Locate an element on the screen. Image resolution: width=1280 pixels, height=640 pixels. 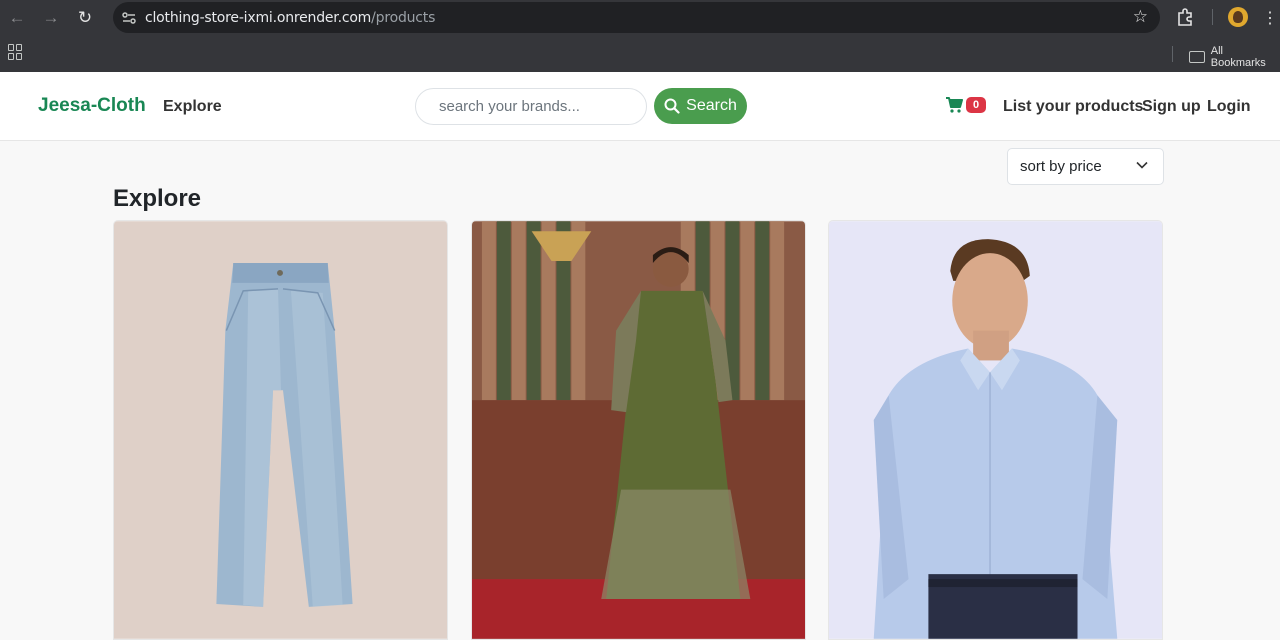
page-title: Explore is located at coordinates (157, 198).